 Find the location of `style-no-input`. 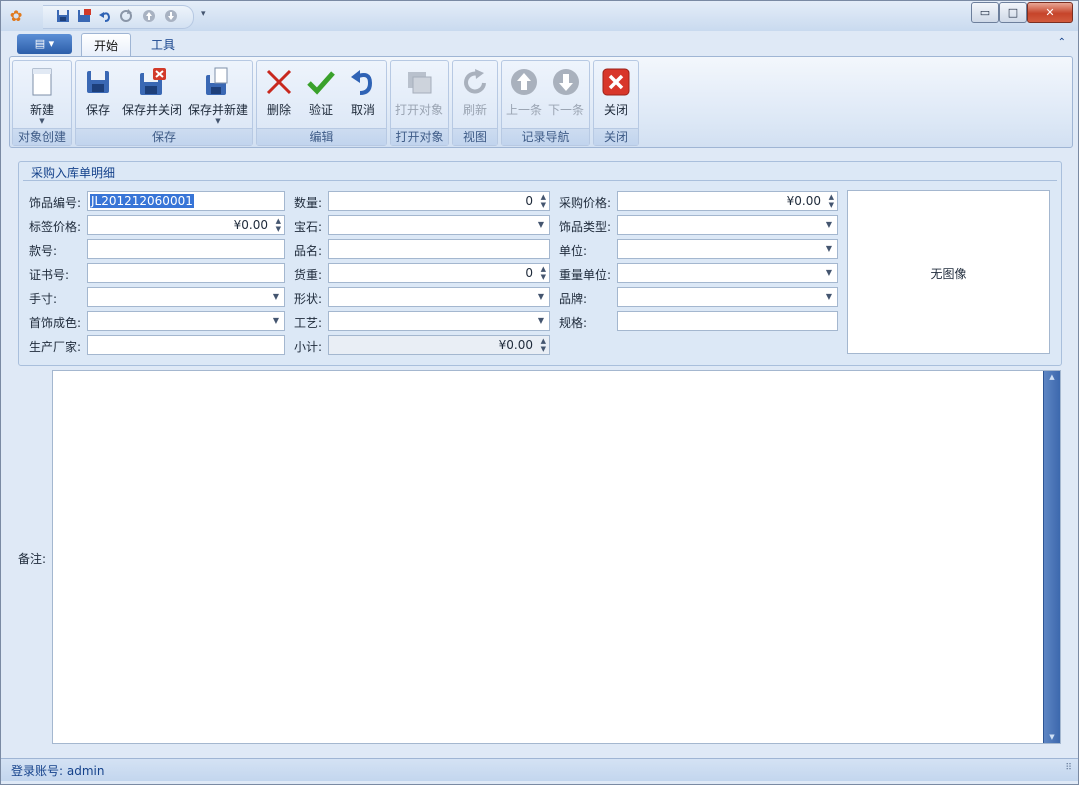

style-no-input is located at coordinates (186, 249).